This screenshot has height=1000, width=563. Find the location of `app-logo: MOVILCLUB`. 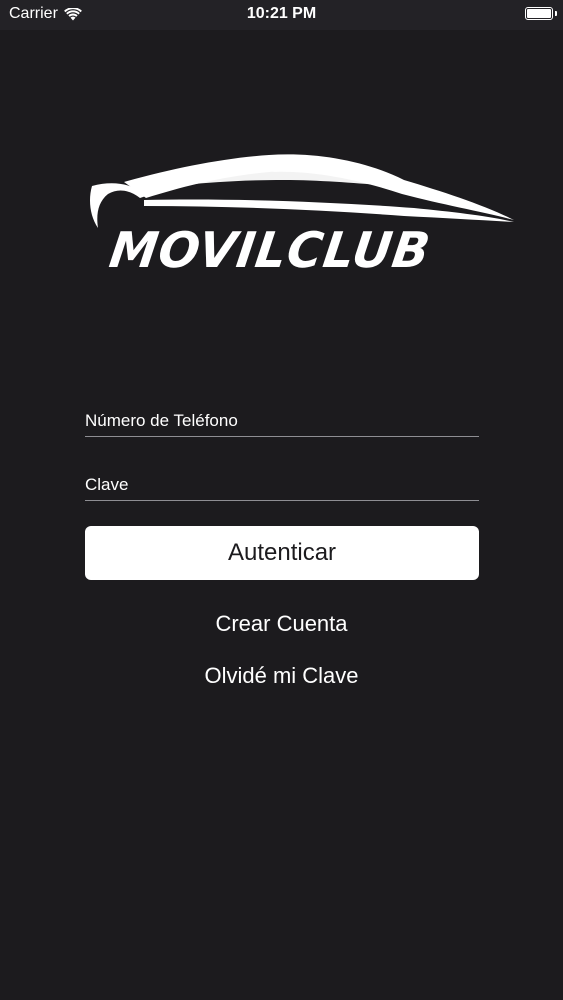

app-logo: MOVILCLUB is located at coordinates (300, 215).